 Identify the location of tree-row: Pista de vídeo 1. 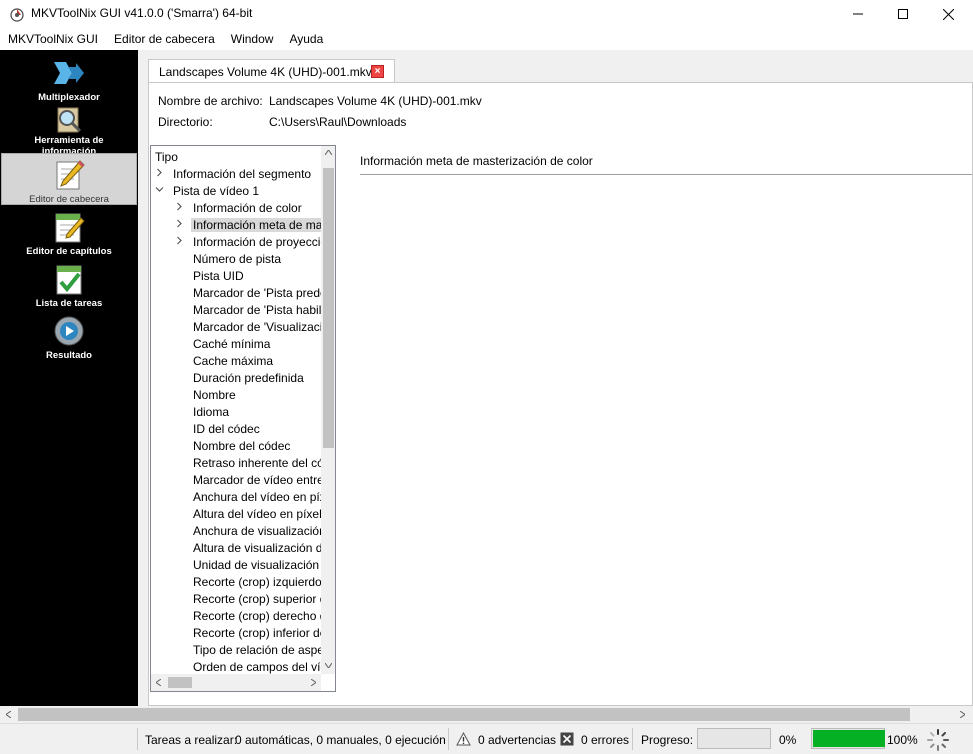
(236, 191).